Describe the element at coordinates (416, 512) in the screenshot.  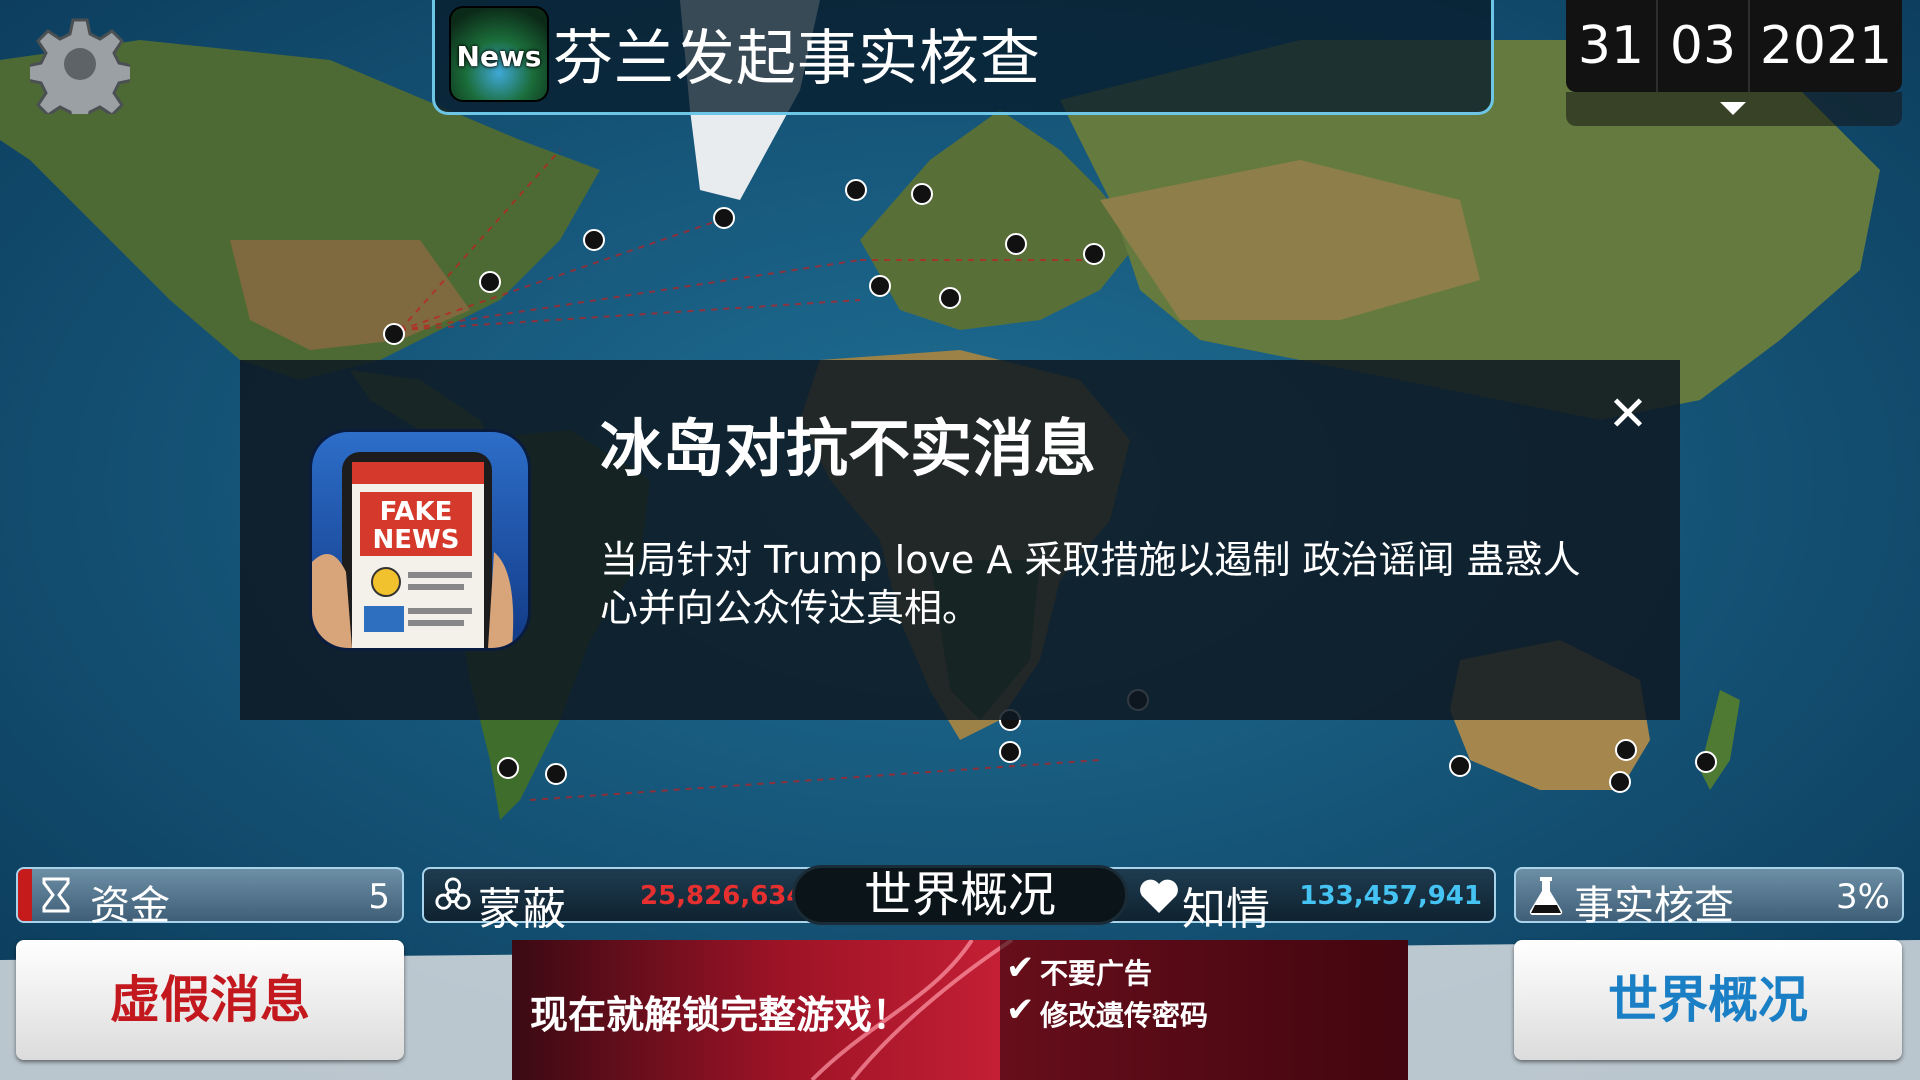
I see `icon-text-fake: FAKE` at that location.